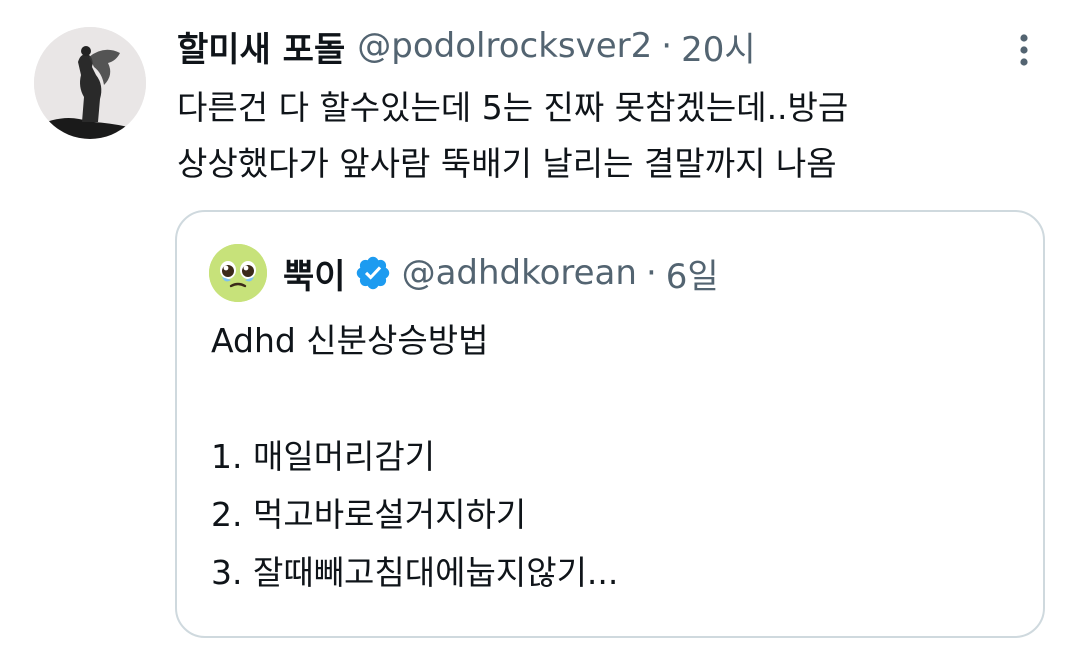  What do you see at coordinates (718, 46) in the screenshot?
I see `tweet-time: 20시` at bounding box center [718, 46].